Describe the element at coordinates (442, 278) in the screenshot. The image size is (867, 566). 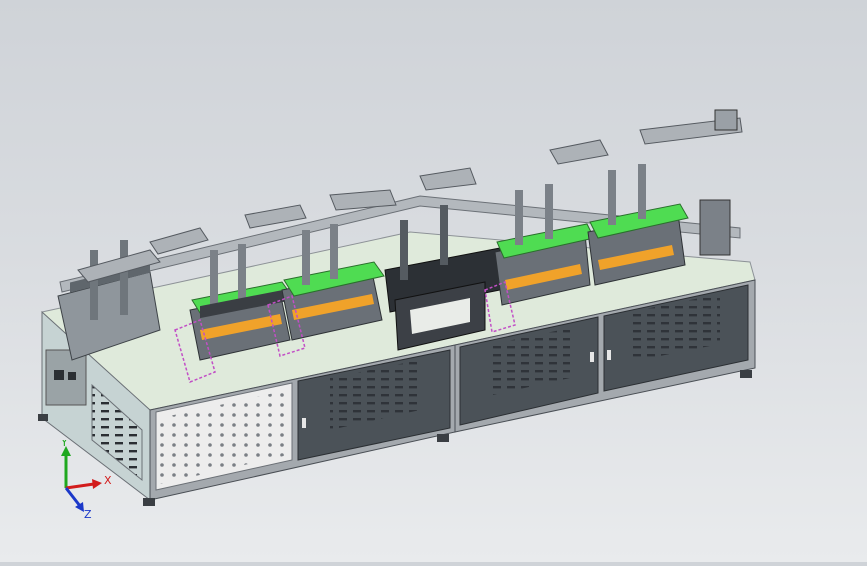
I see `central-transfer-unit` at that location.